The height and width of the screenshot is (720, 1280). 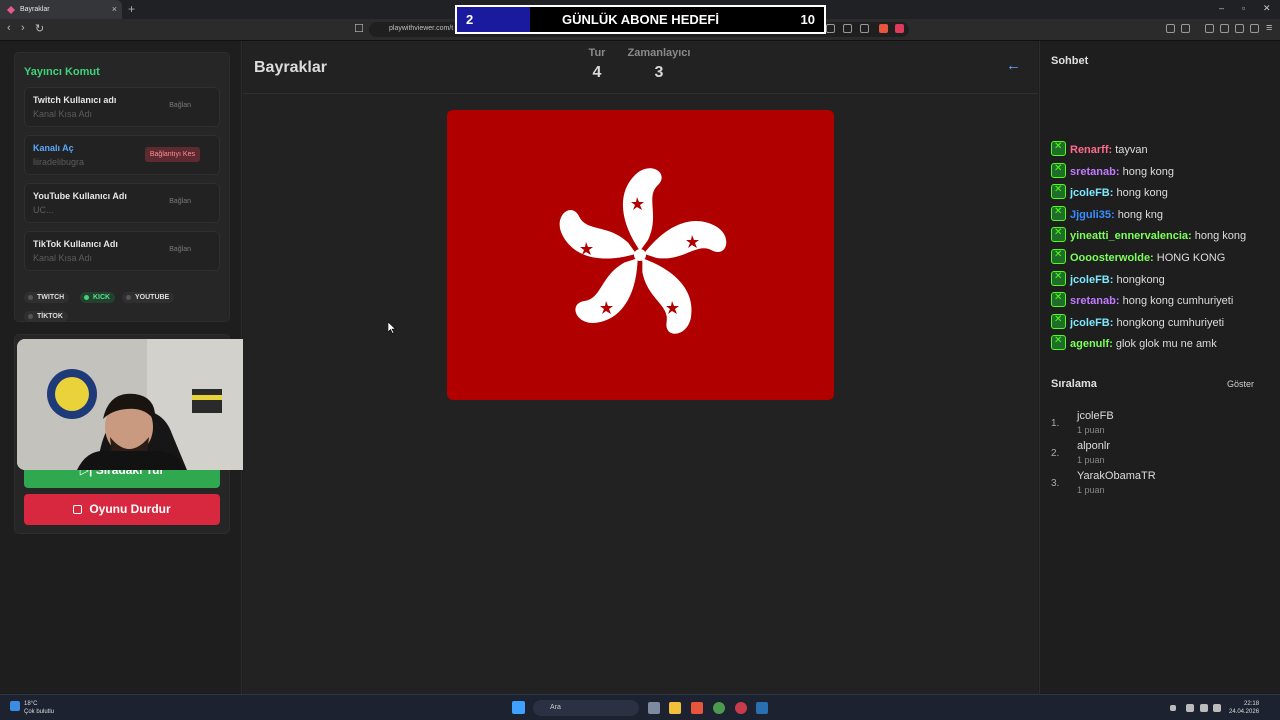 I want to click on start-icon, so click(x=518, y=707).